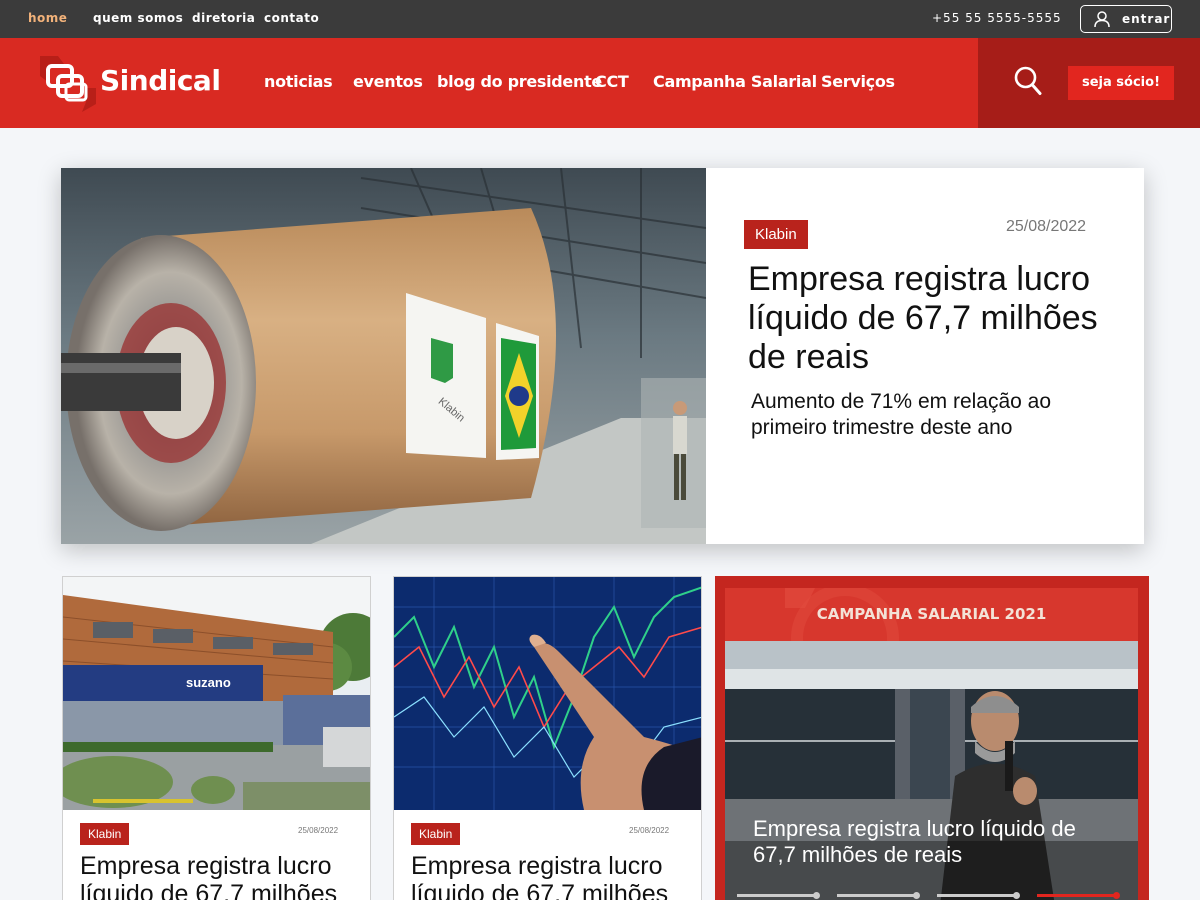 This screenshot has height=900, width=1200. I want to click on user-icon, so click(1102, 19).